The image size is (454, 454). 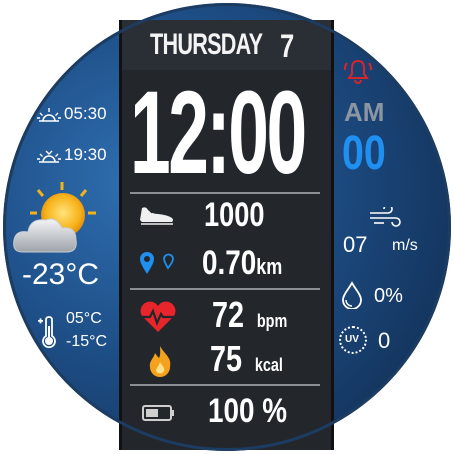 I want to click on seconds-display: 00, so click(x=364, y=153).